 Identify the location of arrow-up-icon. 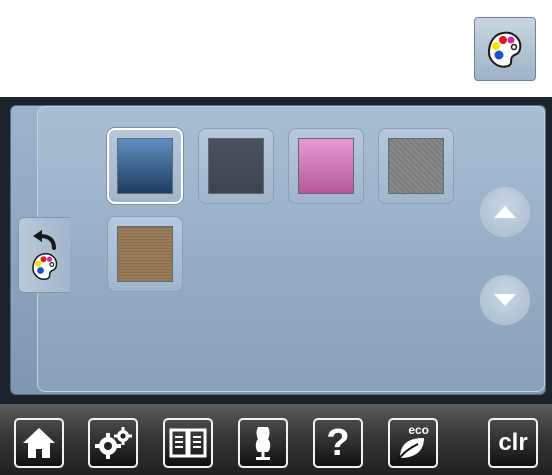
(505, 212).